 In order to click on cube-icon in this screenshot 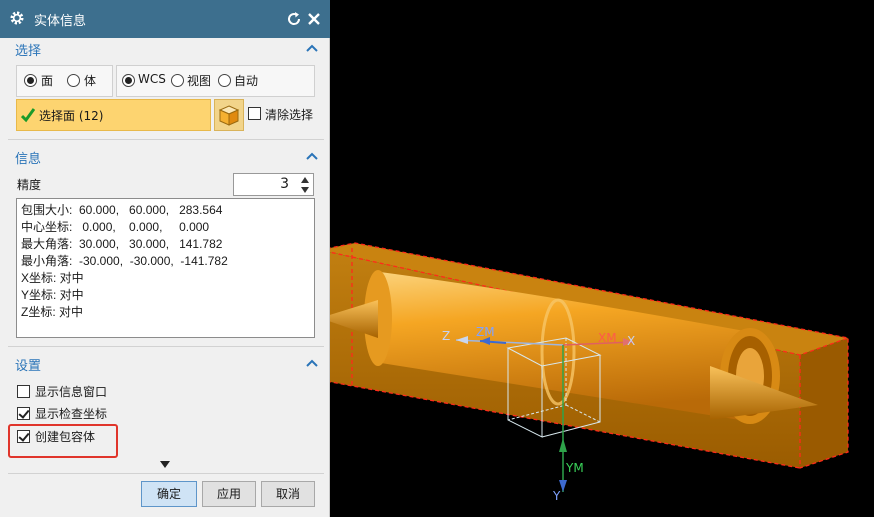, I will do `click(229, 115)`.